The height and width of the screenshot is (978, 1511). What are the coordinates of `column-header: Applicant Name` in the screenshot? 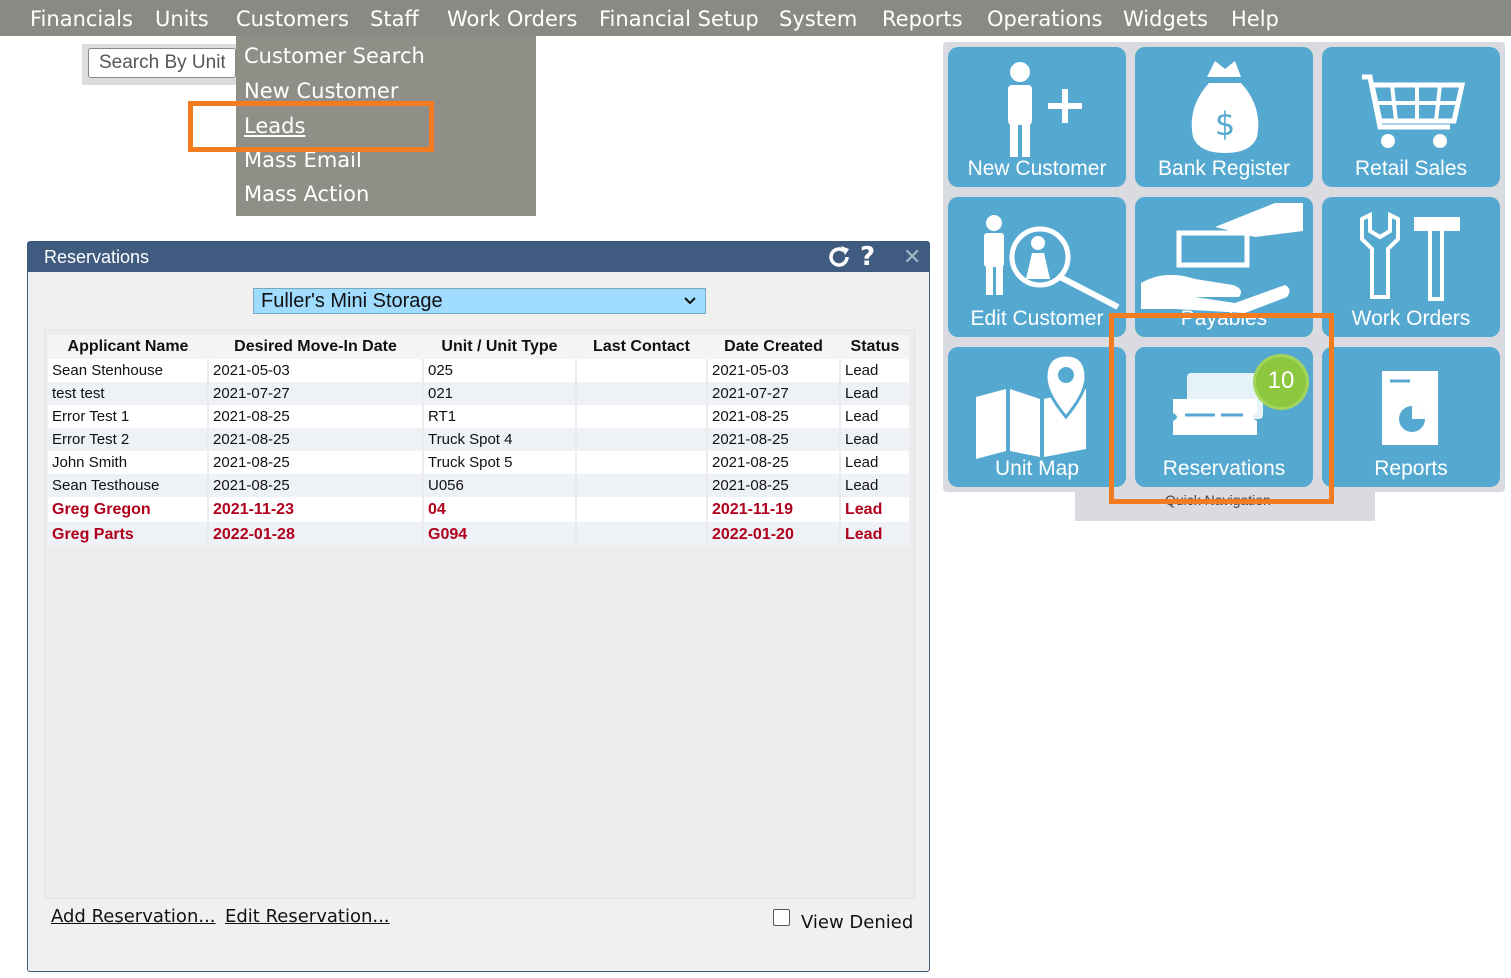 It's located at (128, 347).